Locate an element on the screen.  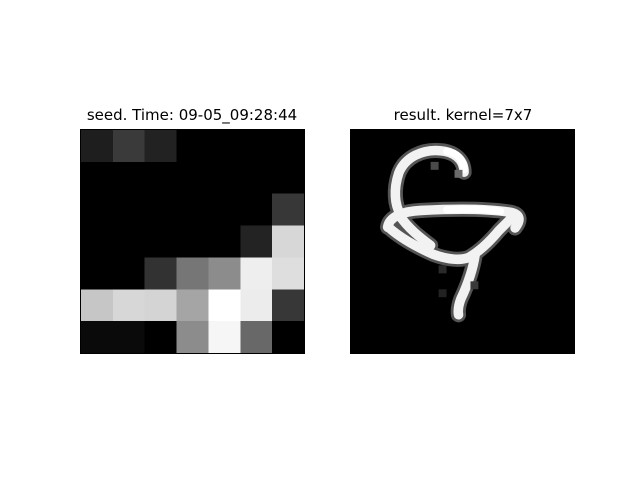
seed-panel-title: seed. Time: 09-05_09:28:44 is located at coordinates (192, 115).